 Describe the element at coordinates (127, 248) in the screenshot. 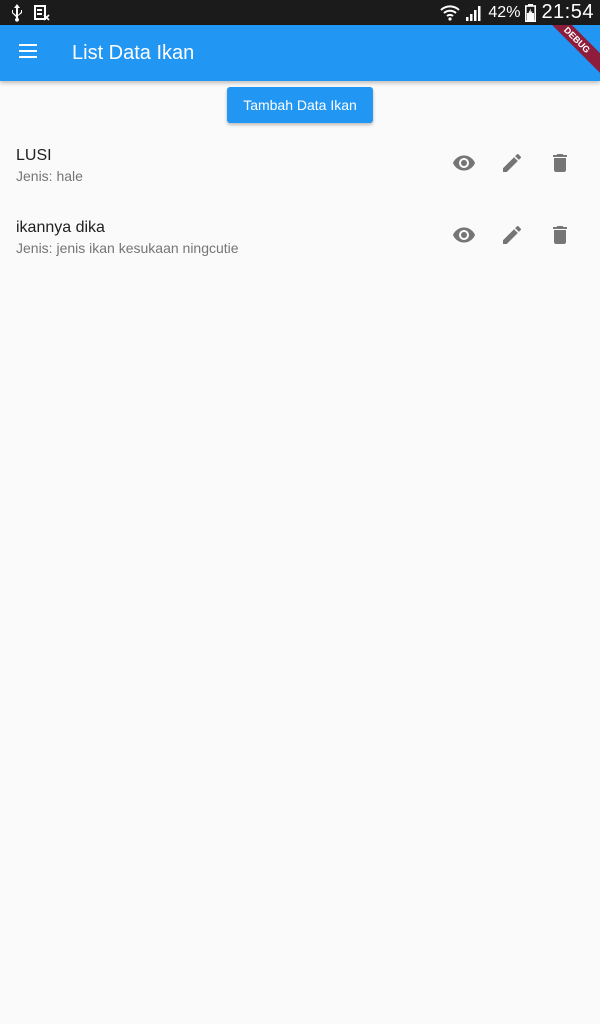

I see `item-subtitle: Jenis: jenis ikan kesukaan ningcutie` at that location.